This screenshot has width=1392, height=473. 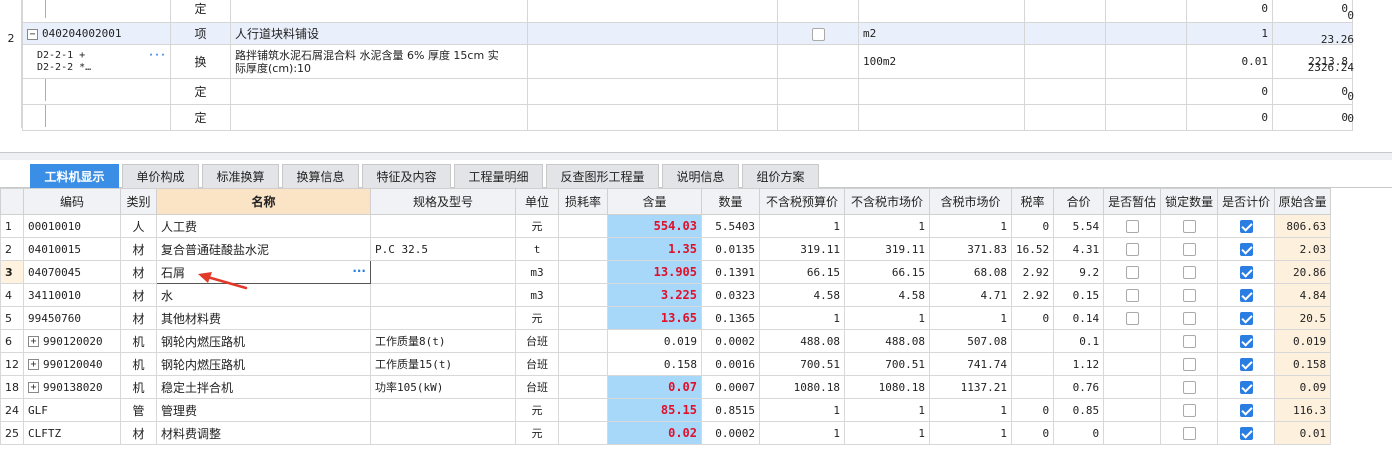 What do you see at coordinates (1079, 295) in the screenshot?
I see `total-cell: 0.15` at bounding box center [1079, 295].